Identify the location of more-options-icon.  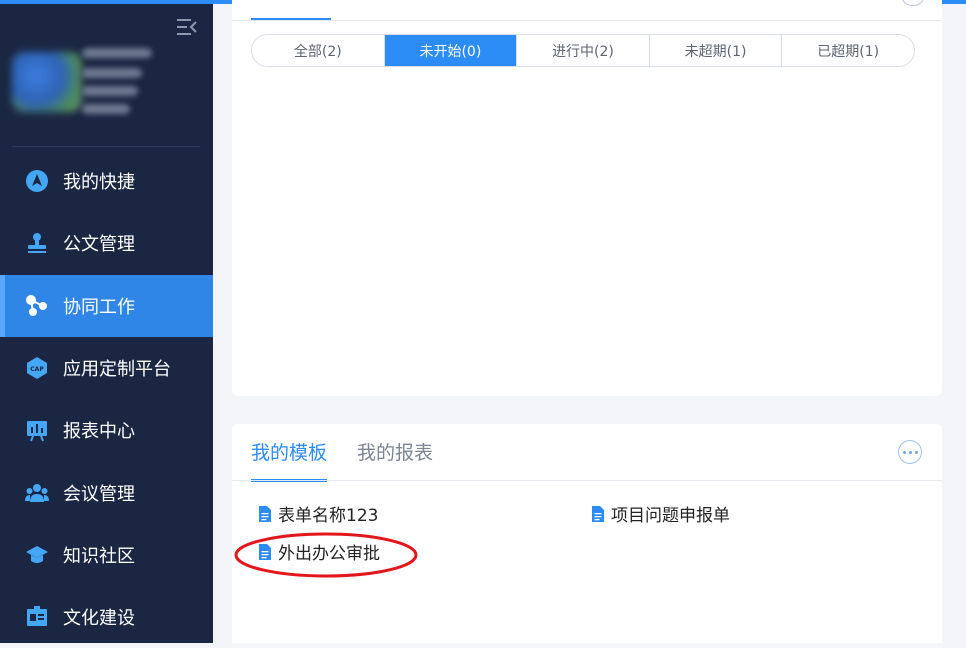
(913, 3).